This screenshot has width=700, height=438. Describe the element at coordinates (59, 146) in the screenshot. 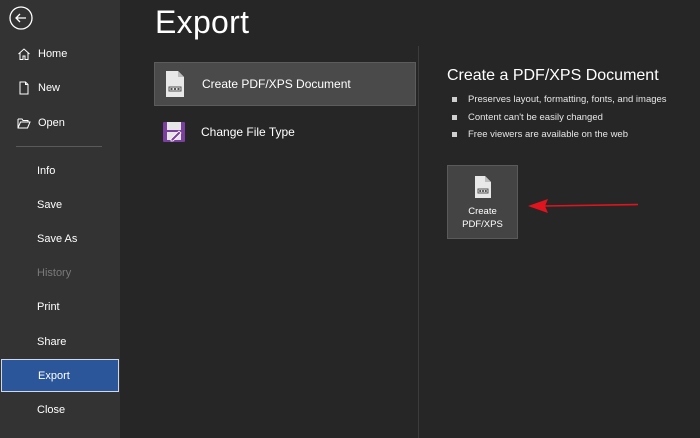

I see `sidebar-divider` at that location.